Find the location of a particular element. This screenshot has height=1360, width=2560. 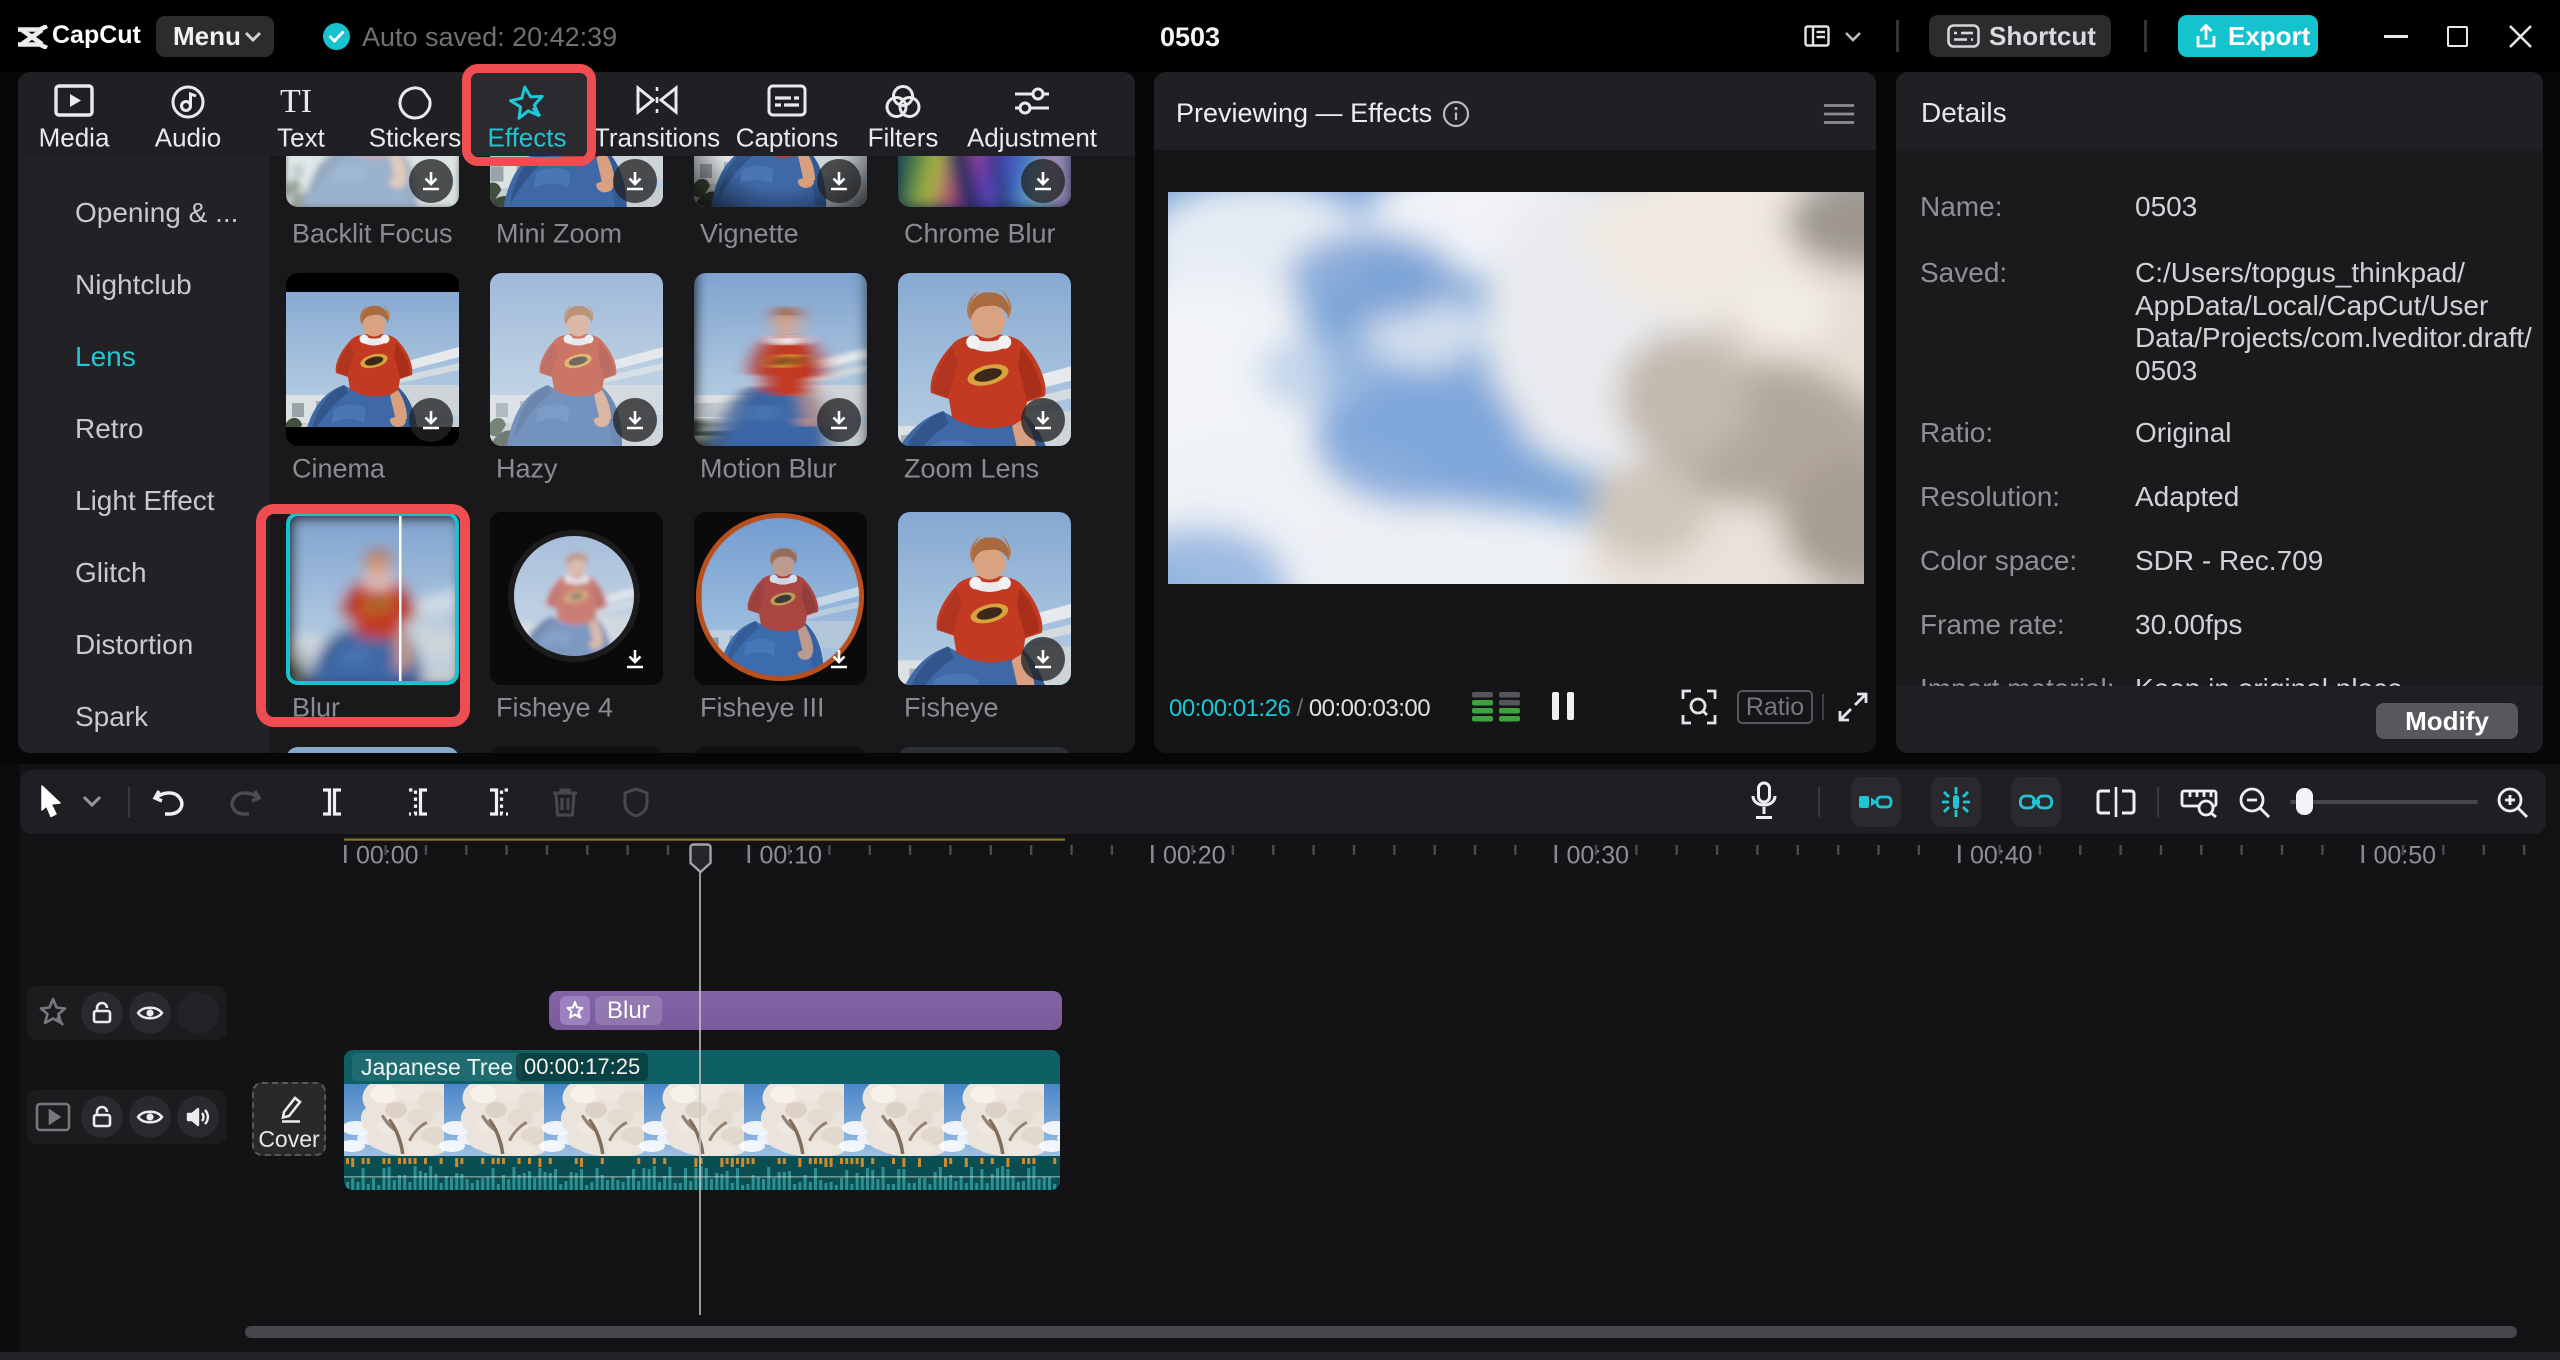

svg-text: TI is located at coordinates (296, 101).